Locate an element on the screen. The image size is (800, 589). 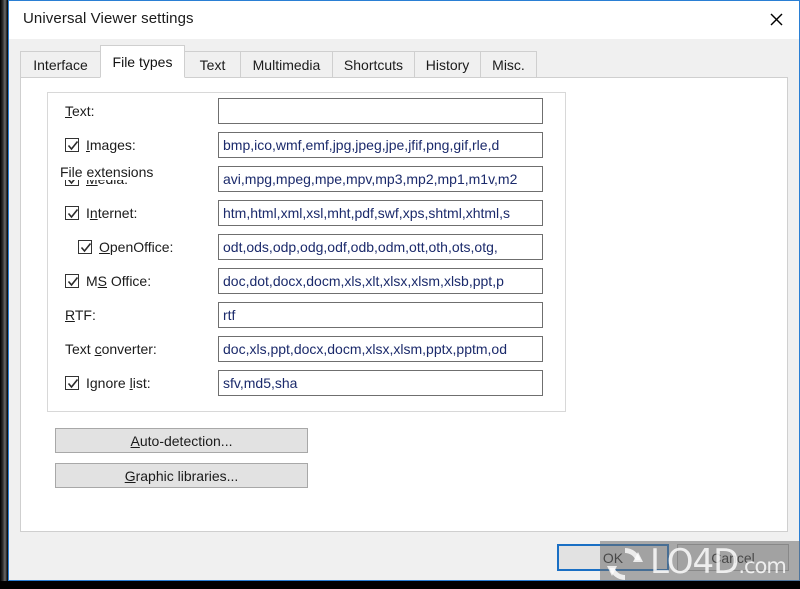
extension-label-ms-office: MS Office: is located at coordinates (108, 281).